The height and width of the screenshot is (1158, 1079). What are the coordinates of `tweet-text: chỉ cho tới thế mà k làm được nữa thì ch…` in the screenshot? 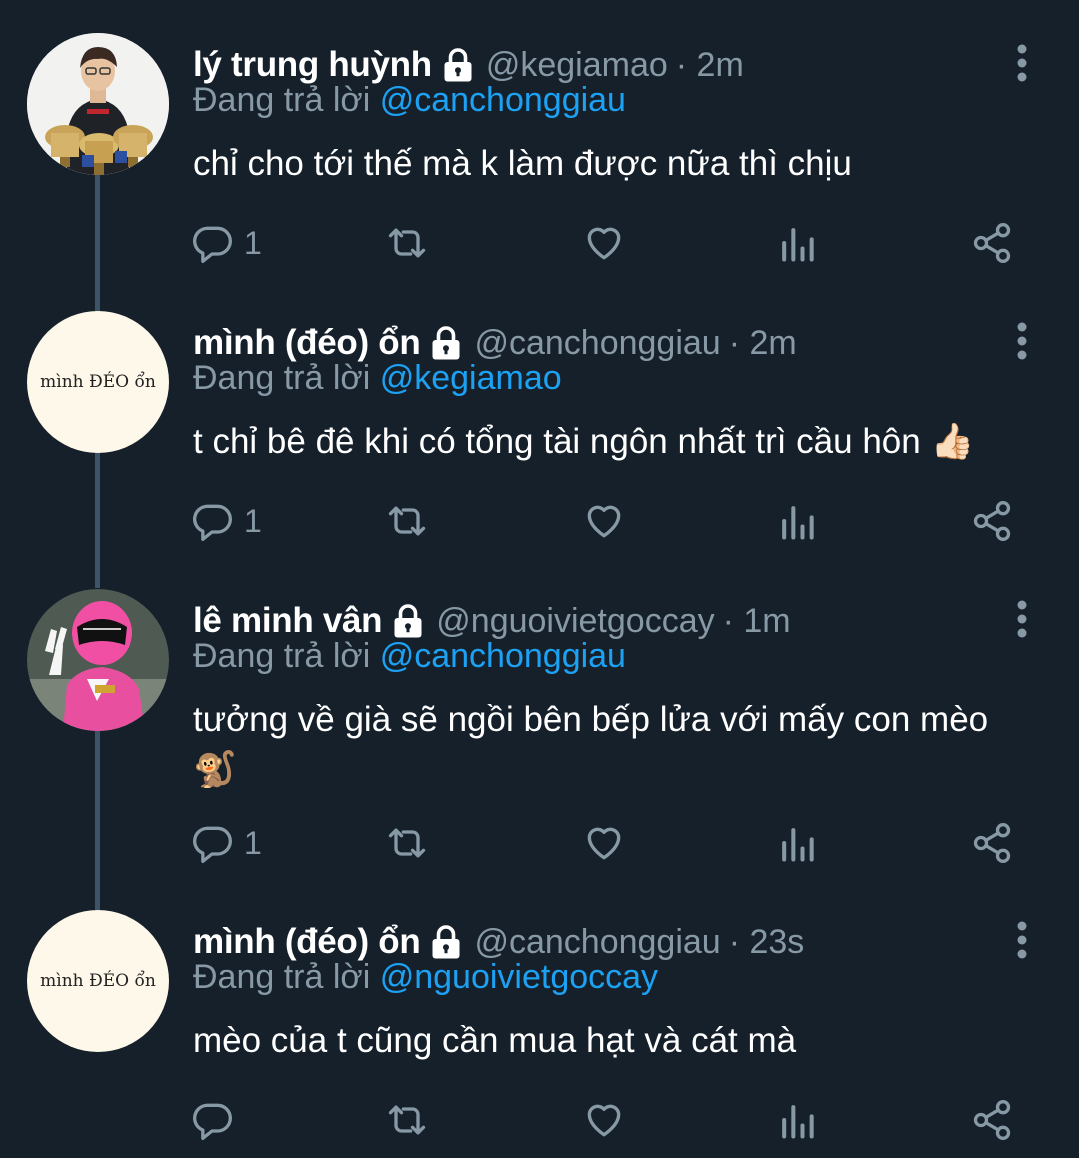 It's located at (522, 163).